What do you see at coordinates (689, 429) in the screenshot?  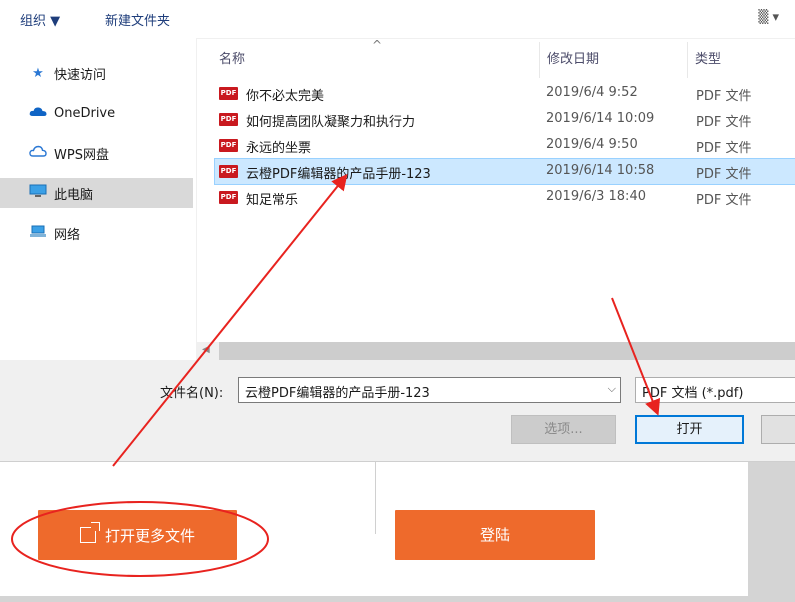 I see `open-button: 打开` at bounding box center [689, 429].